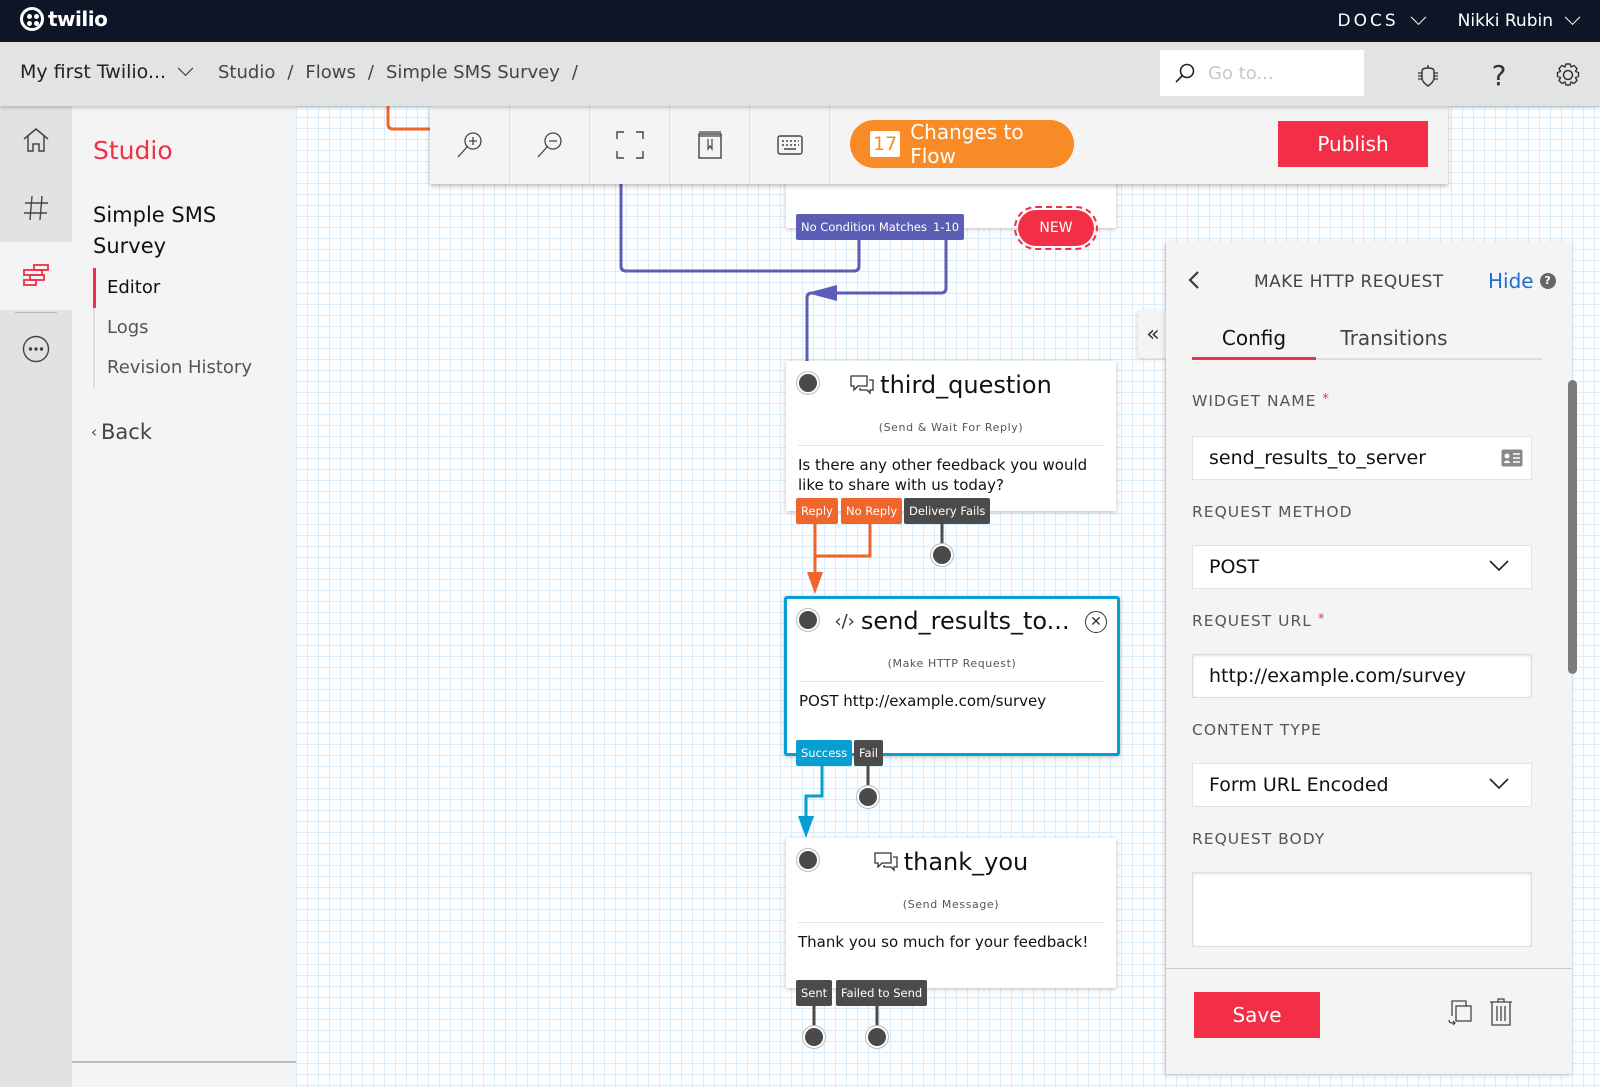 The image size is (1600, 1087). I want to click on back-label: Back, so click(126, 432).